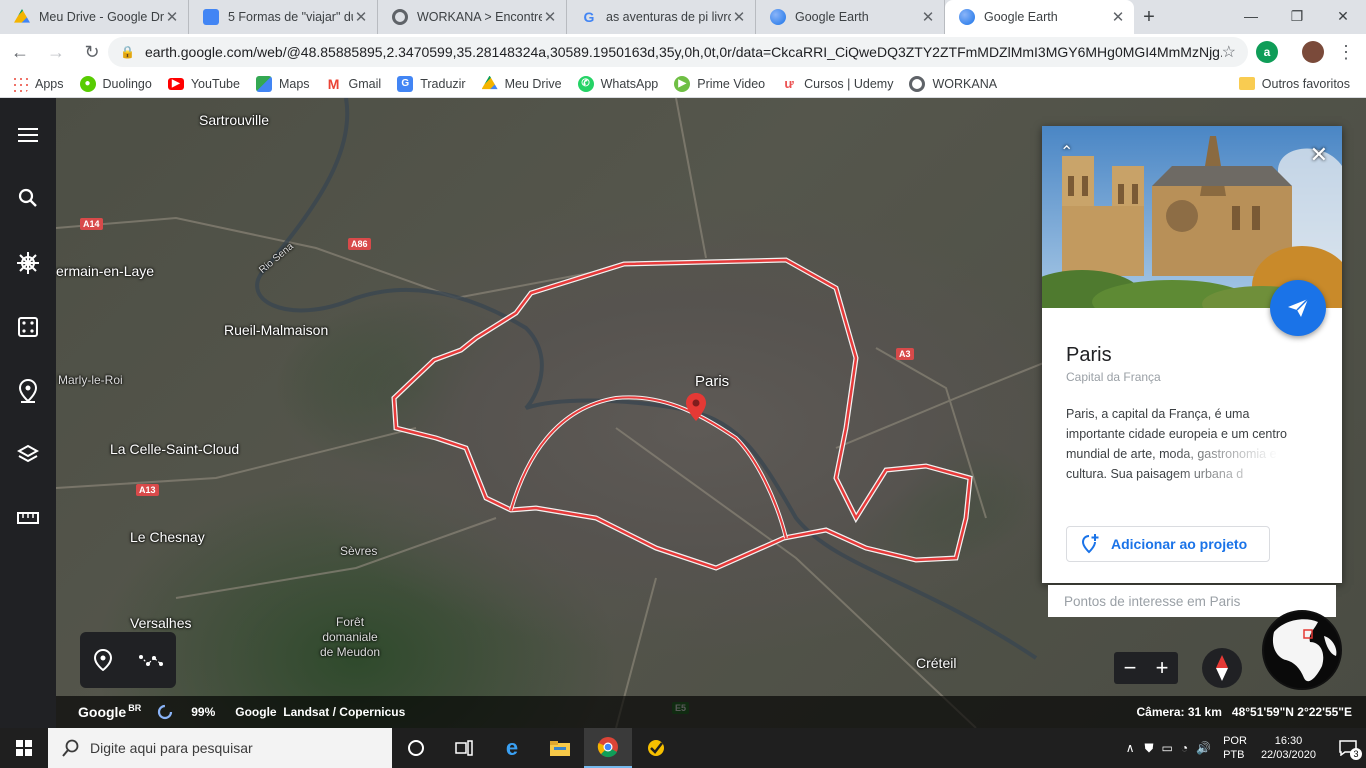 The image size is (1366, 768). What do you see at coordinates (290, 17) in the screenshot?
I see `tab-title: 5 Formas de "viajar" du` at bounding box center [290, 17].